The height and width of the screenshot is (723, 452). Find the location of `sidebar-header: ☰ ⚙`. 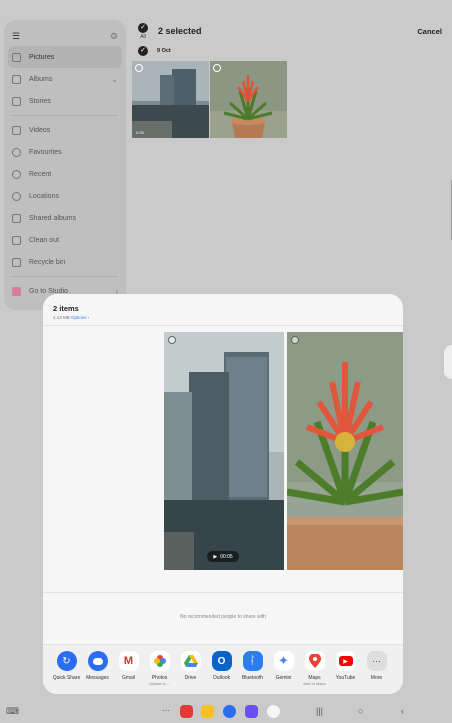

sidebar-header: ☰ ⚙ is located at coordinates (65, 36).